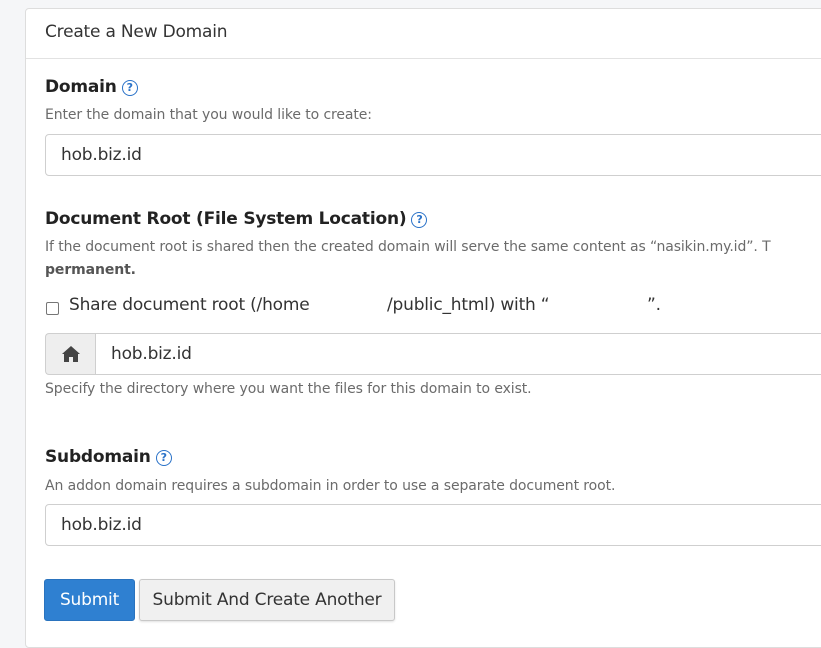 The height and width of the screenshot is (648, 821). I want to click on domain-input: hob.biz.id, so click(433, 155).